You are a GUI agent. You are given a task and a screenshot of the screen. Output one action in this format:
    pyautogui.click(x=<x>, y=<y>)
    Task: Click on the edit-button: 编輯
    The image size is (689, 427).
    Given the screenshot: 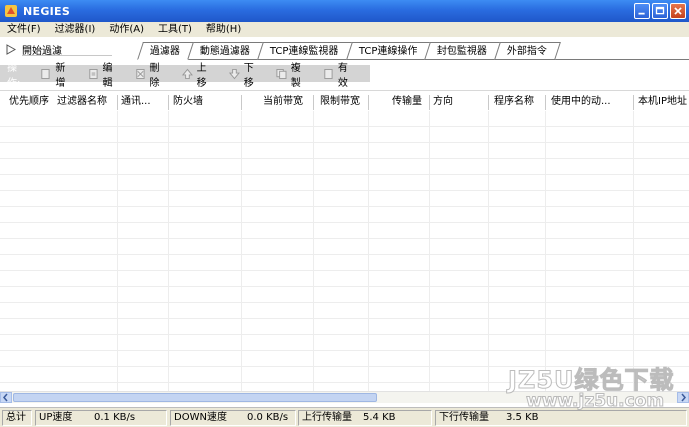 What is the action you would take?
    pyautogui.click(x=104, y=74)
    